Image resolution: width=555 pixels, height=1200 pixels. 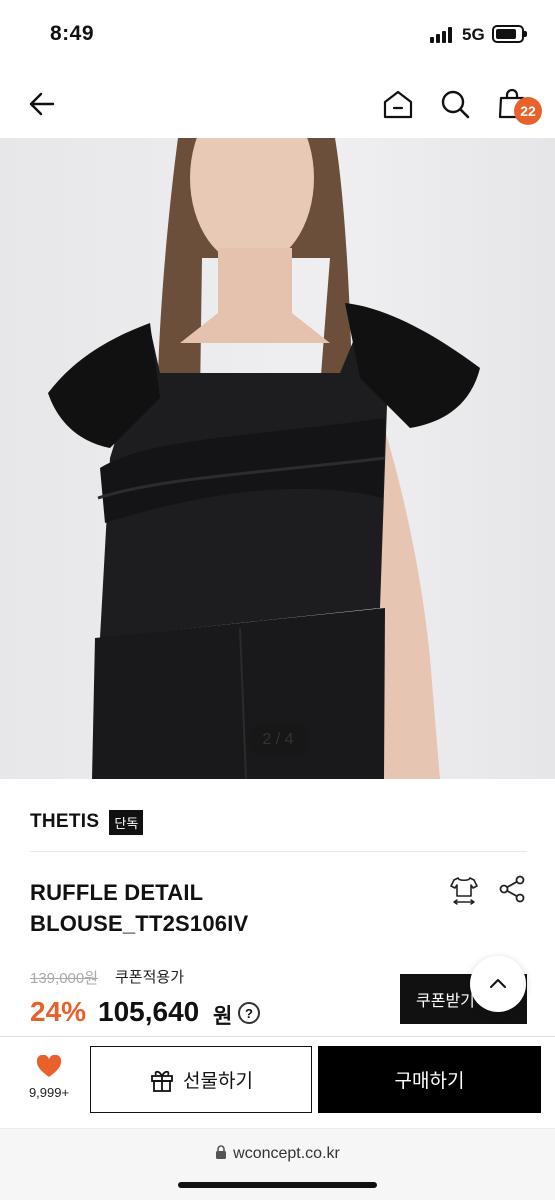 I want to click on network-label: 5G, so click(x=473, y=34).